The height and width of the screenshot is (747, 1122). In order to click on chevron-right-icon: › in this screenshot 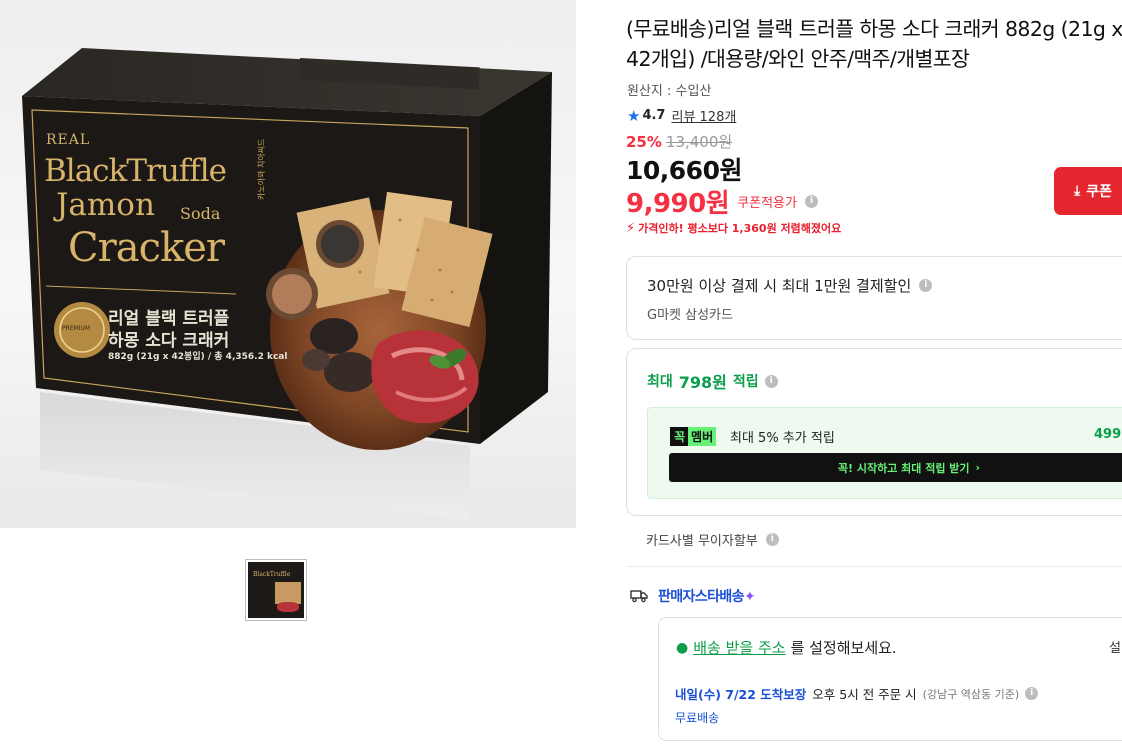, I will do `click(978, 467)`.